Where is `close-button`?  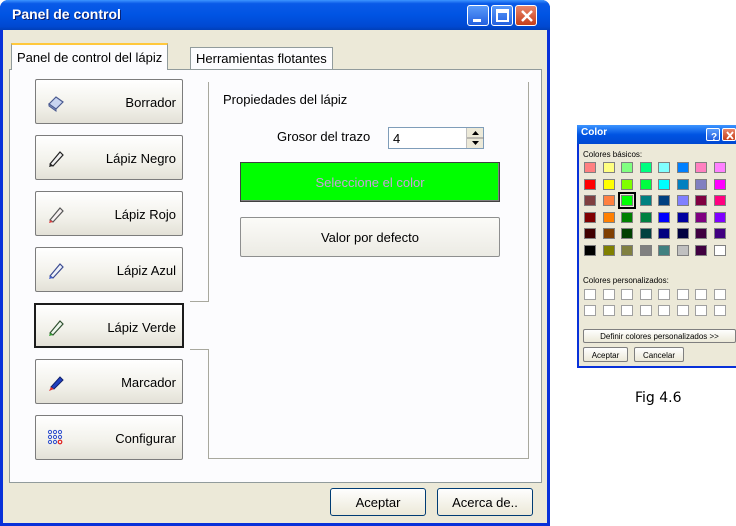
close-button is located at coordinates (526, 15).